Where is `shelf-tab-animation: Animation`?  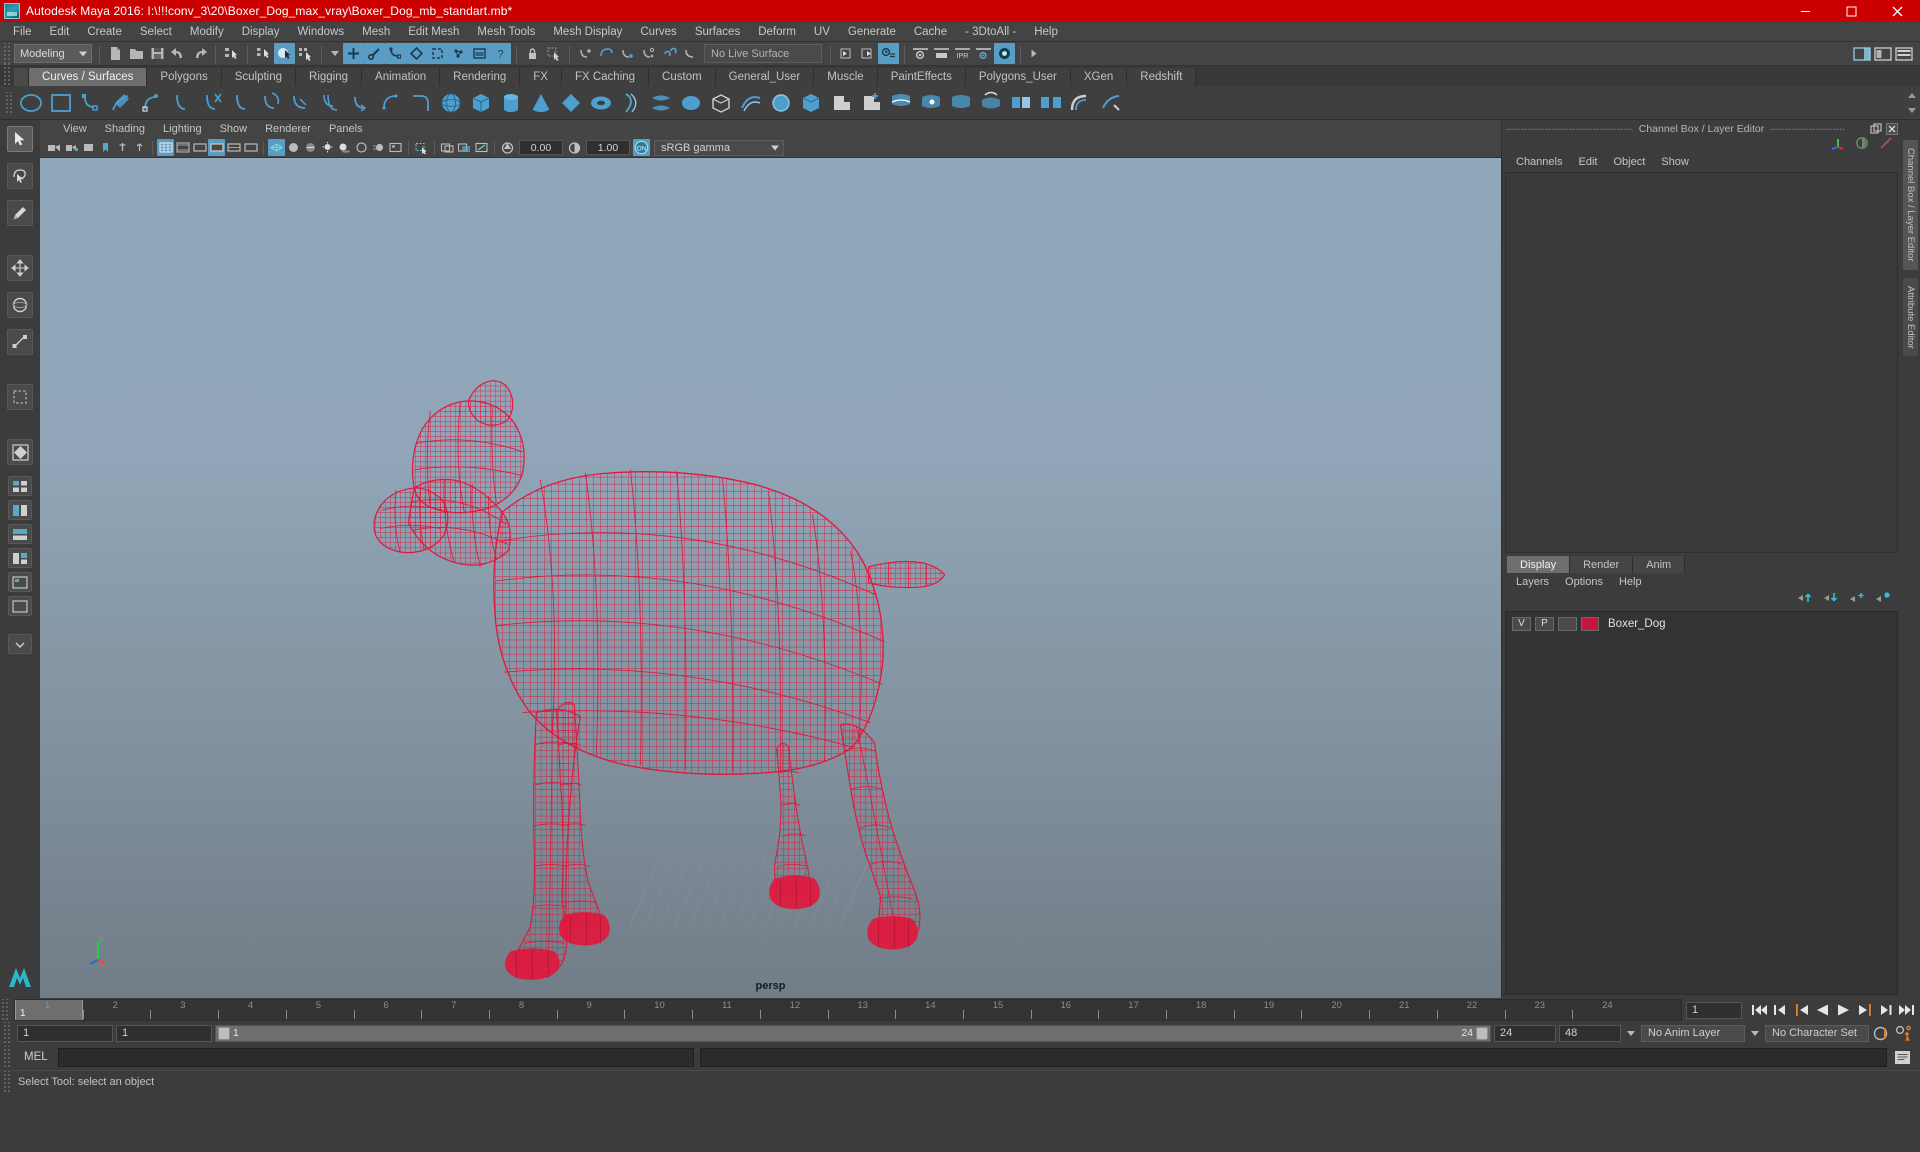 shelf-tab-animation: Animation is located at coordinates (401, 77).